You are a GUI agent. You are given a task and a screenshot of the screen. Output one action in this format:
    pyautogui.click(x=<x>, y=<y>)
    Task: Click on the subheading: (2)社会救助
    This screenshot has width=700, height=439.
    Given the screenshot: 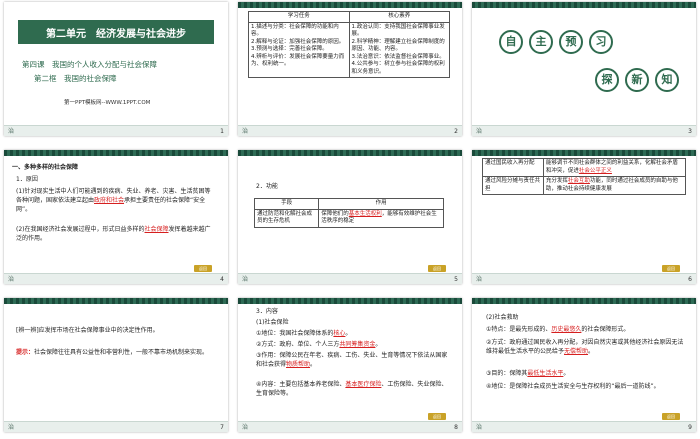 What is the action you would take?
    pyautogui.click(x=502, y=317)
    